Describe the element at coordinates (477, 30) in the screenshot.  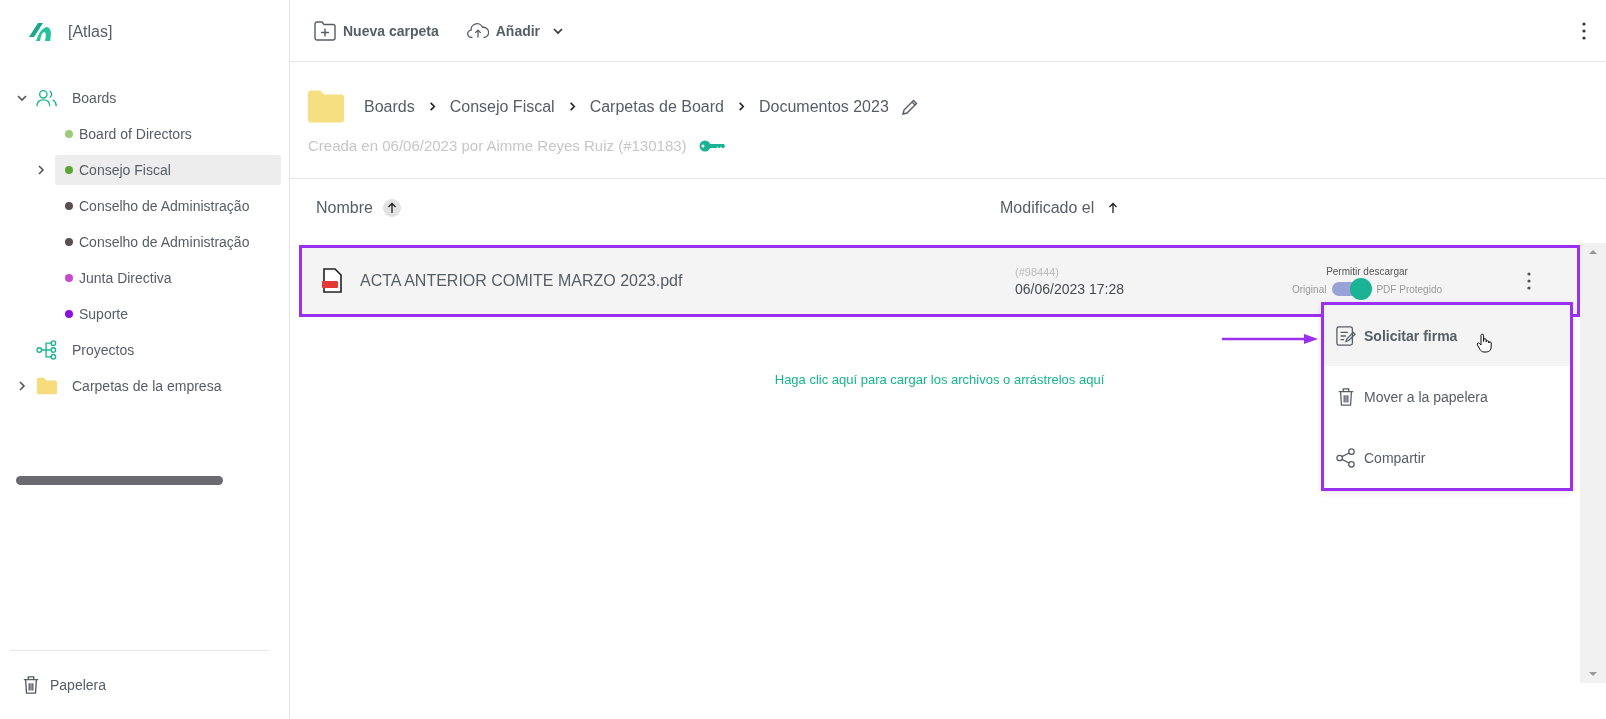
I see `cloud-upload-icon` at that location.